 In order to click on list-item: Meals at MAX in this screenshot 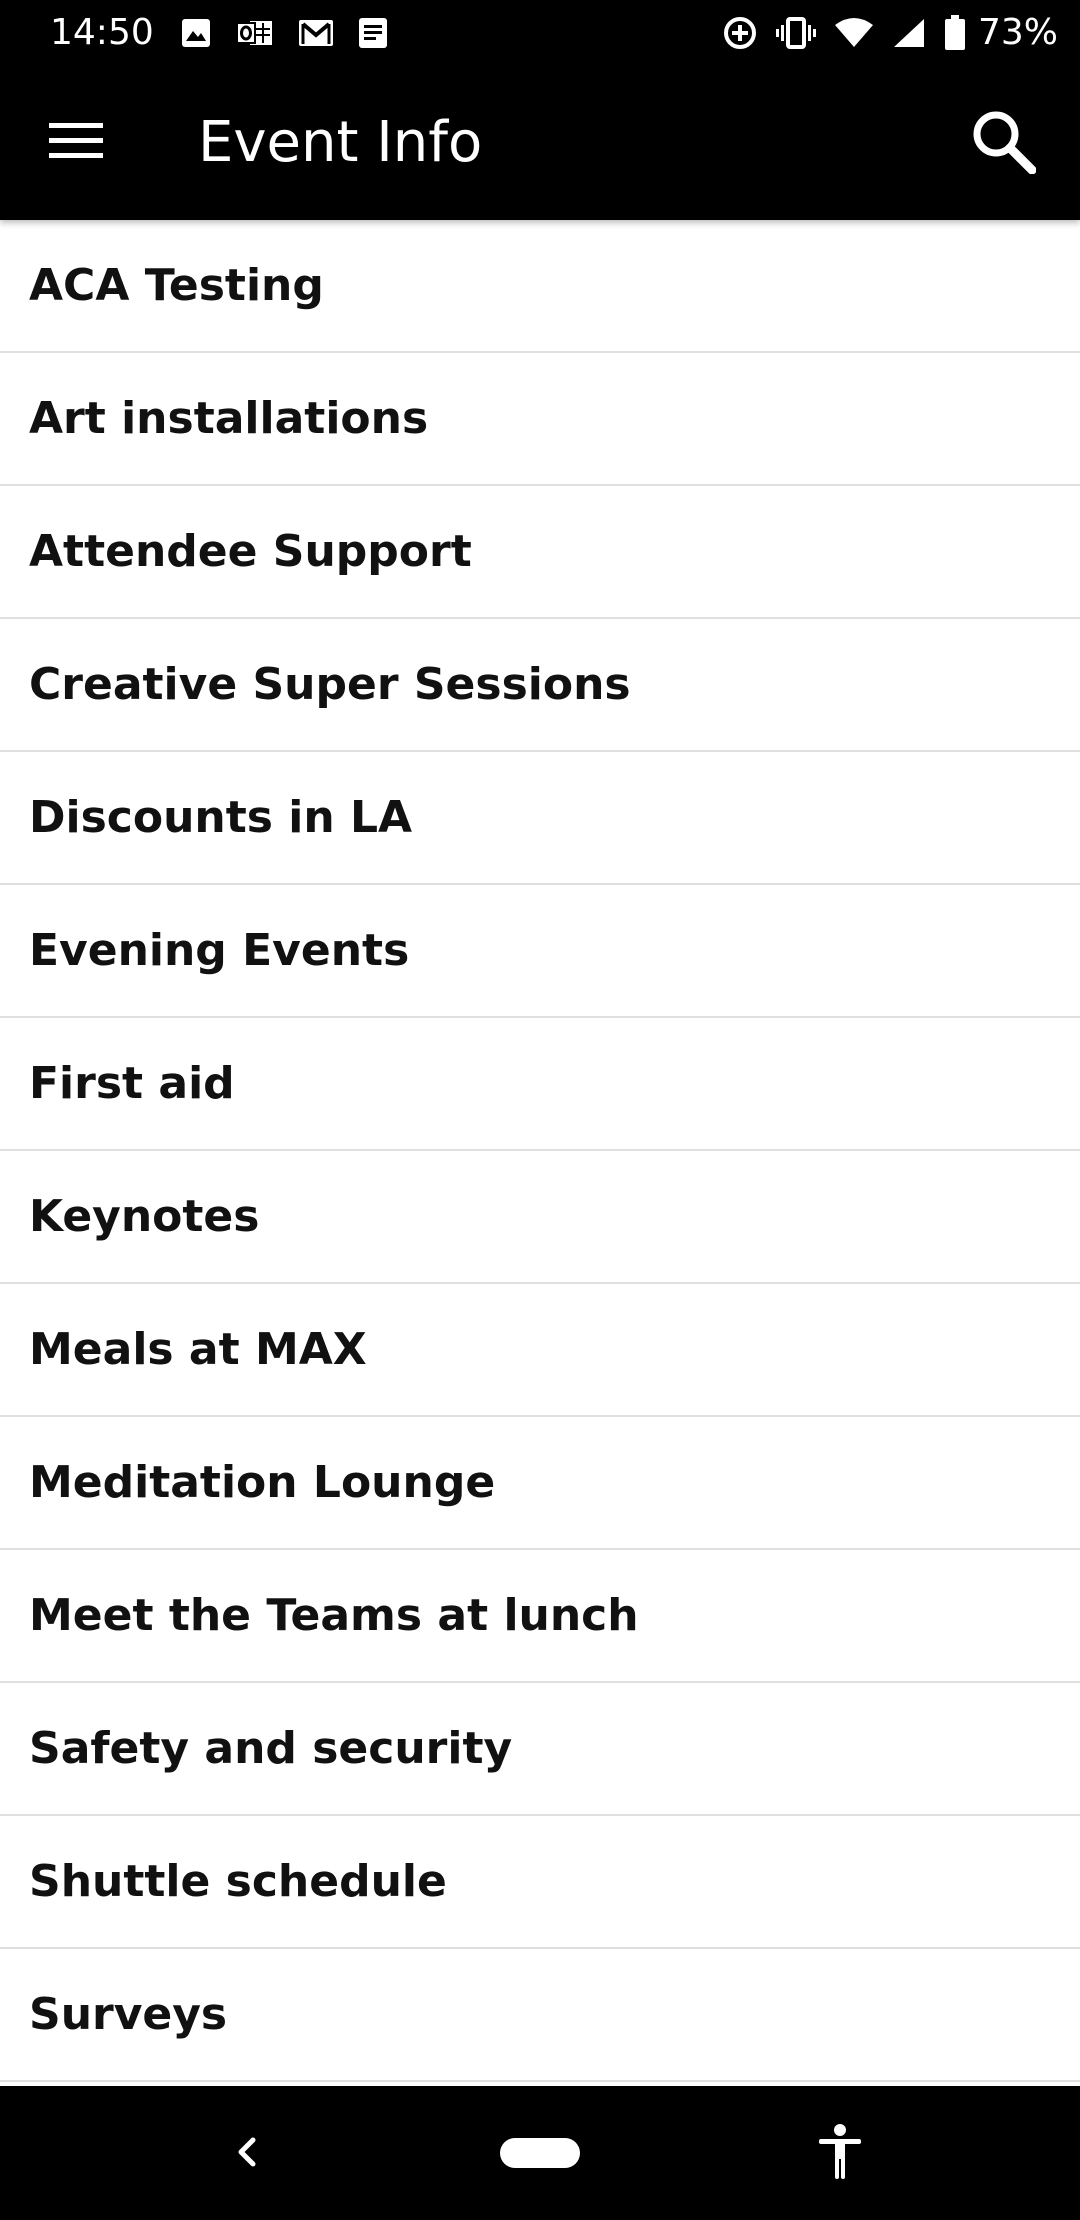, I will do `click(540, 1350)`.